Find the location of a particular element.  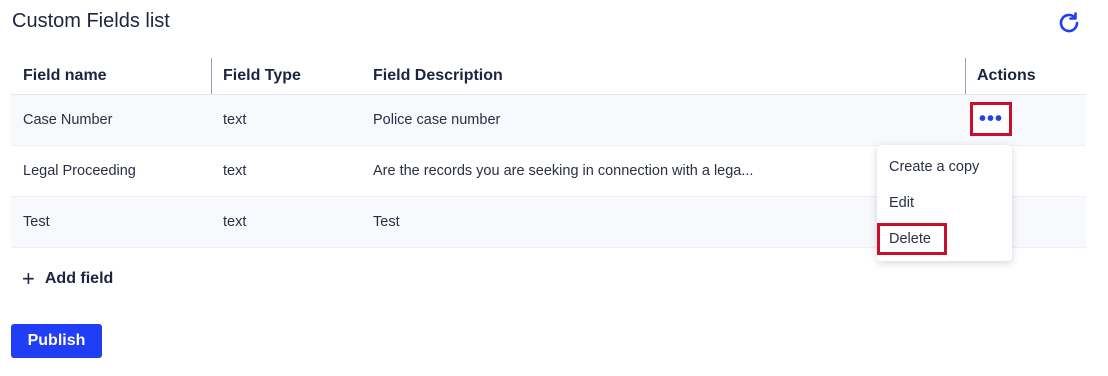

row-actions-more-button: ••• is located at coordinates (991, 119).